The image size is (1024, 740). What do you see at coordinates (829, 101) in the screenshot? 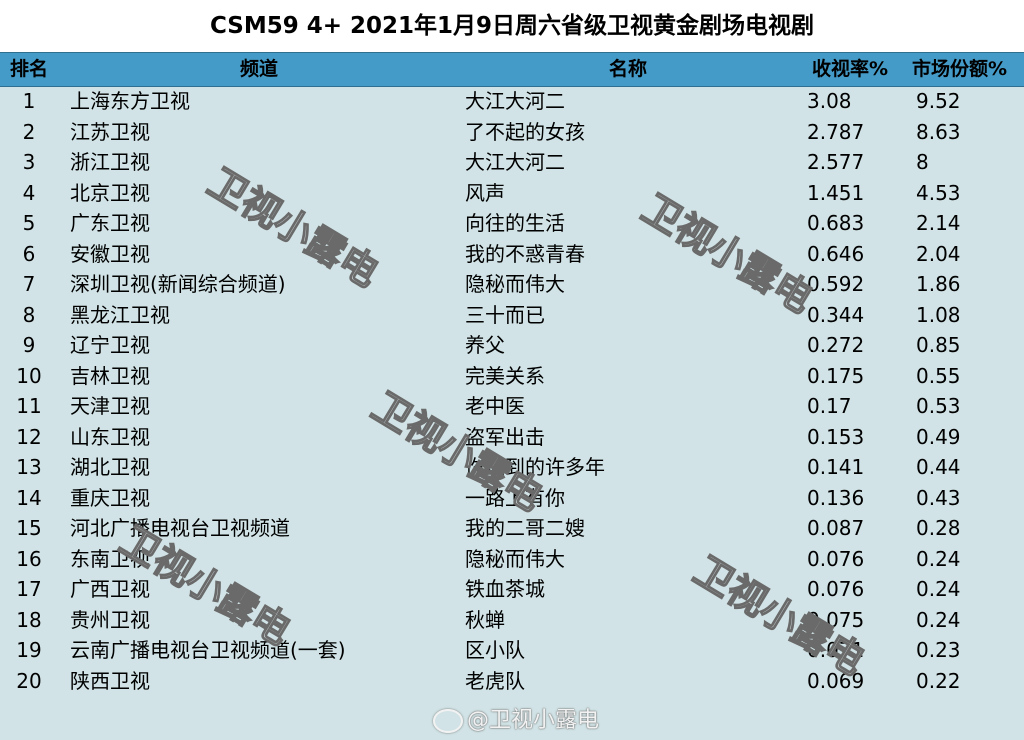
I see `rating-cell: 3.08` at bounding box center [829, 101].